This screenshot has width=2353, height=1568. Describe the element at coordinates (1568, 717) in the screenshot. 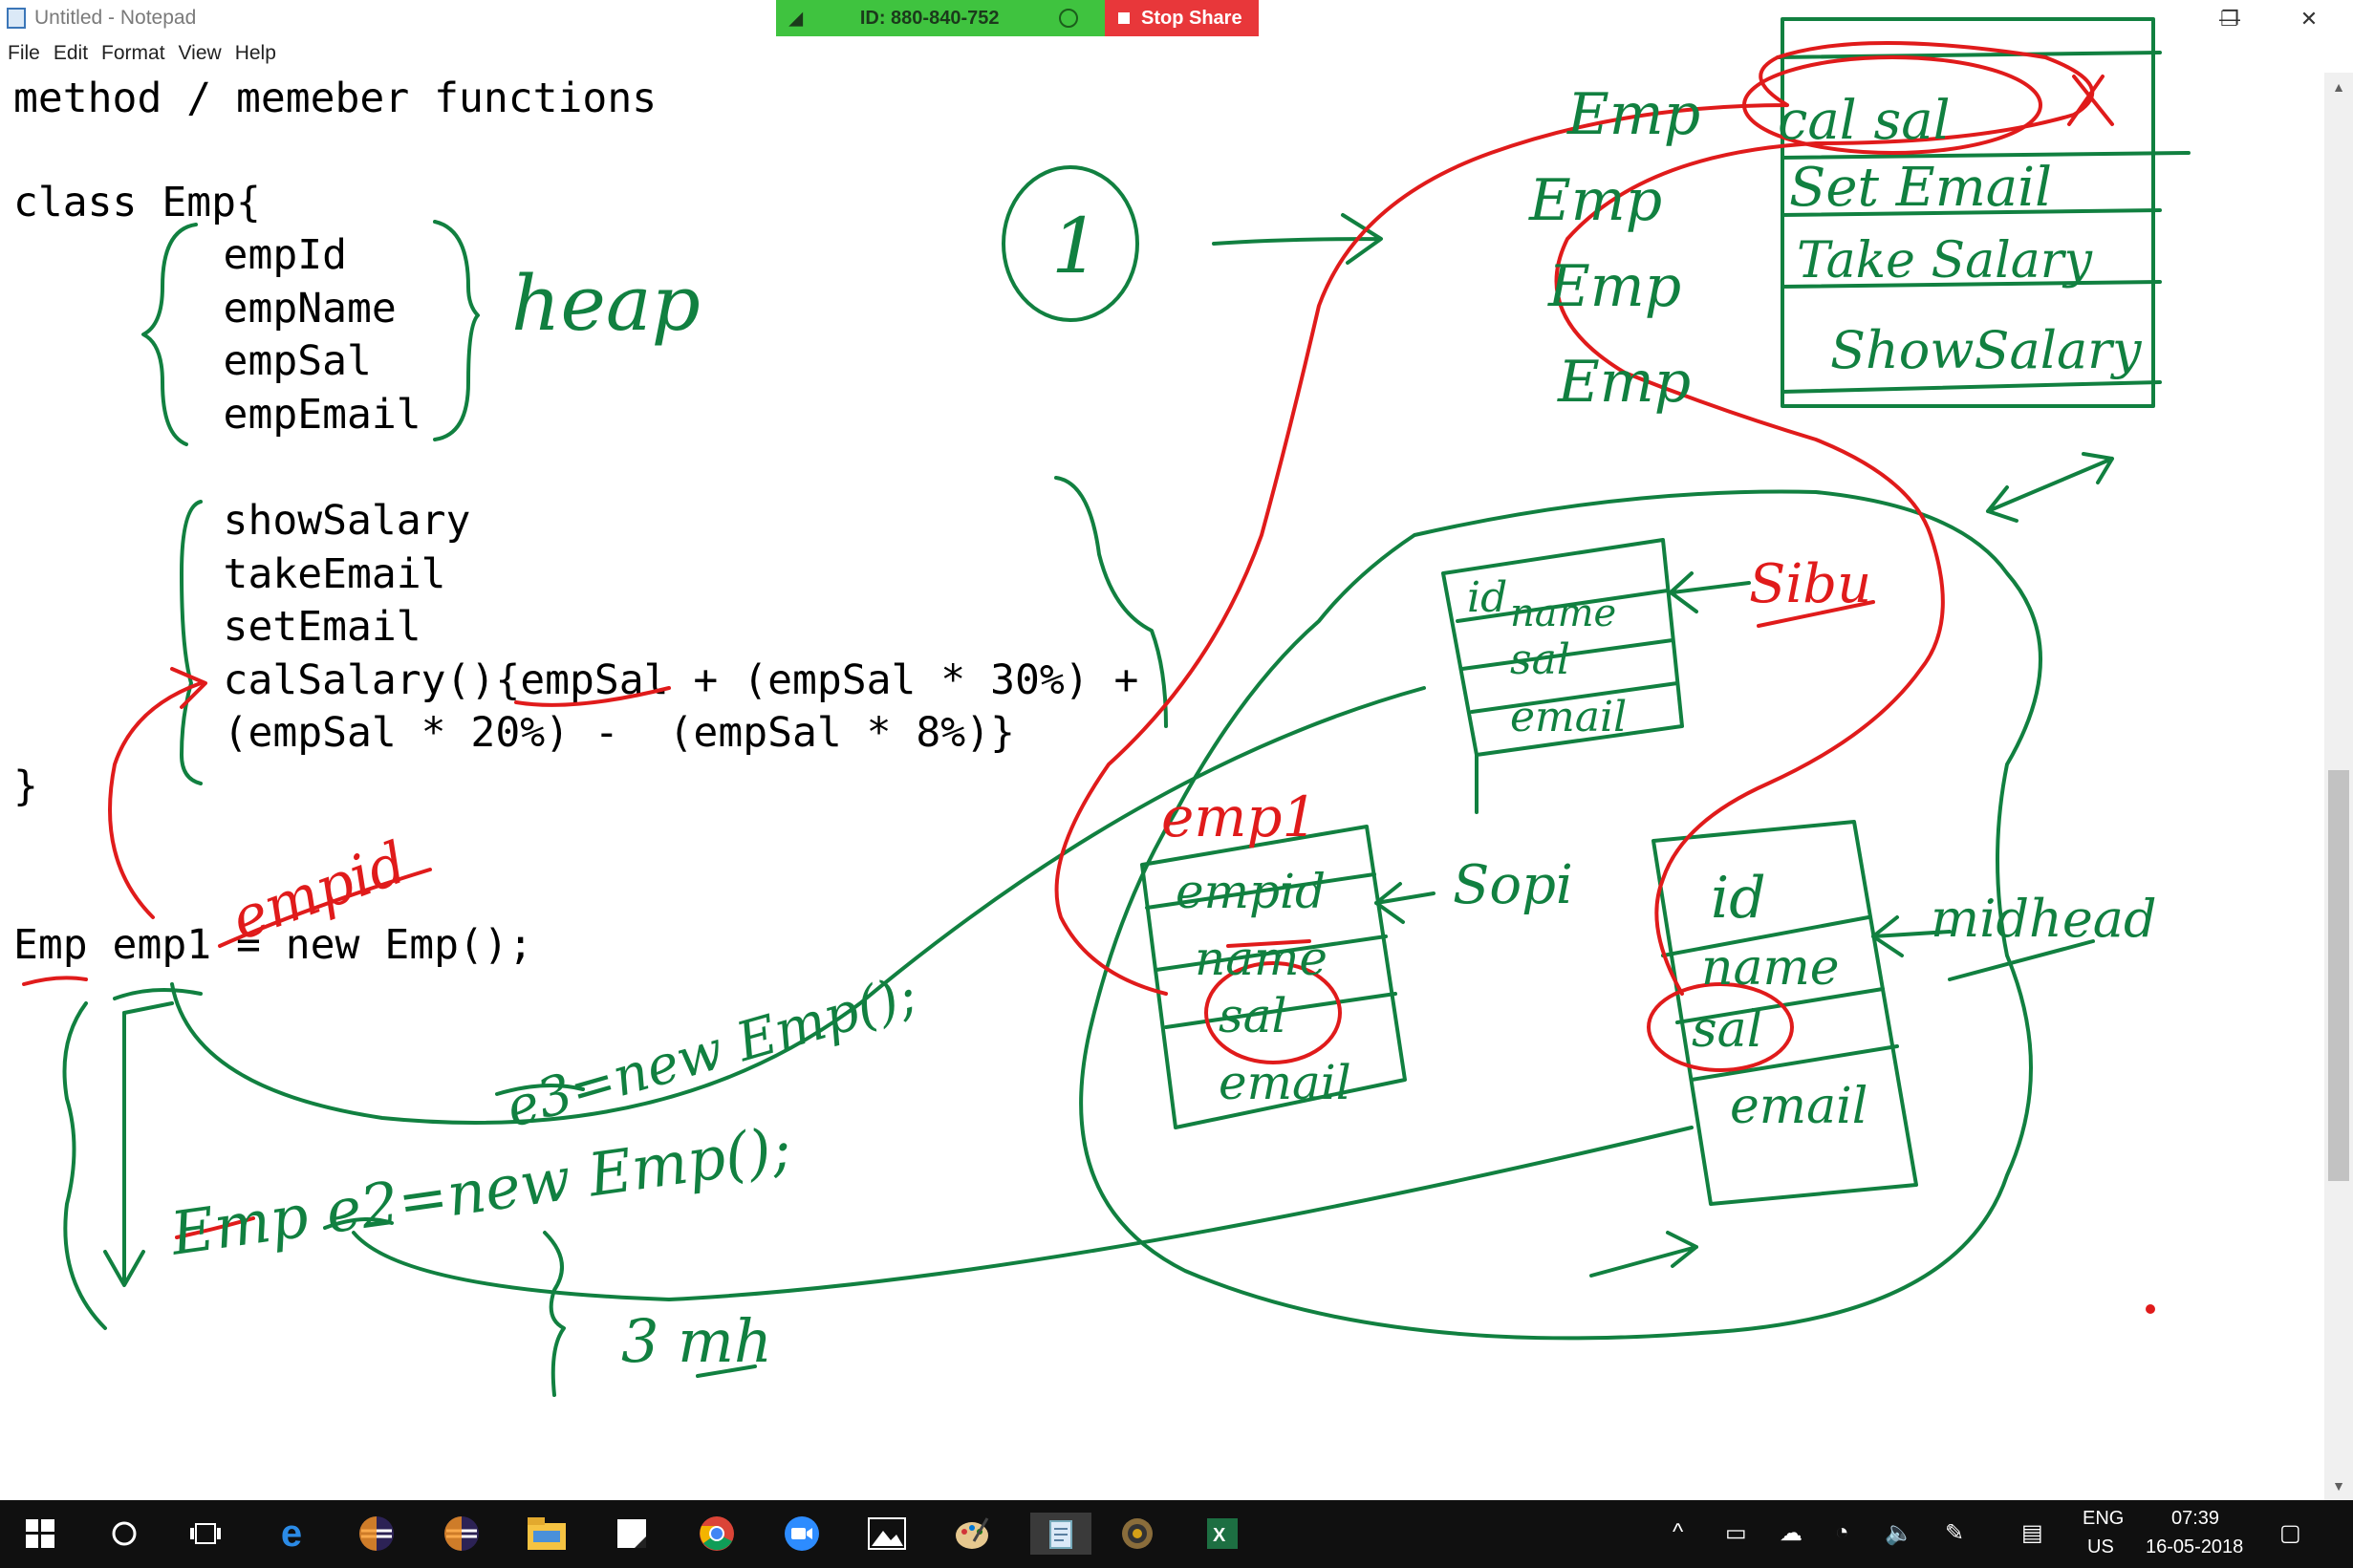

I see `object-1-field: email` at that location.